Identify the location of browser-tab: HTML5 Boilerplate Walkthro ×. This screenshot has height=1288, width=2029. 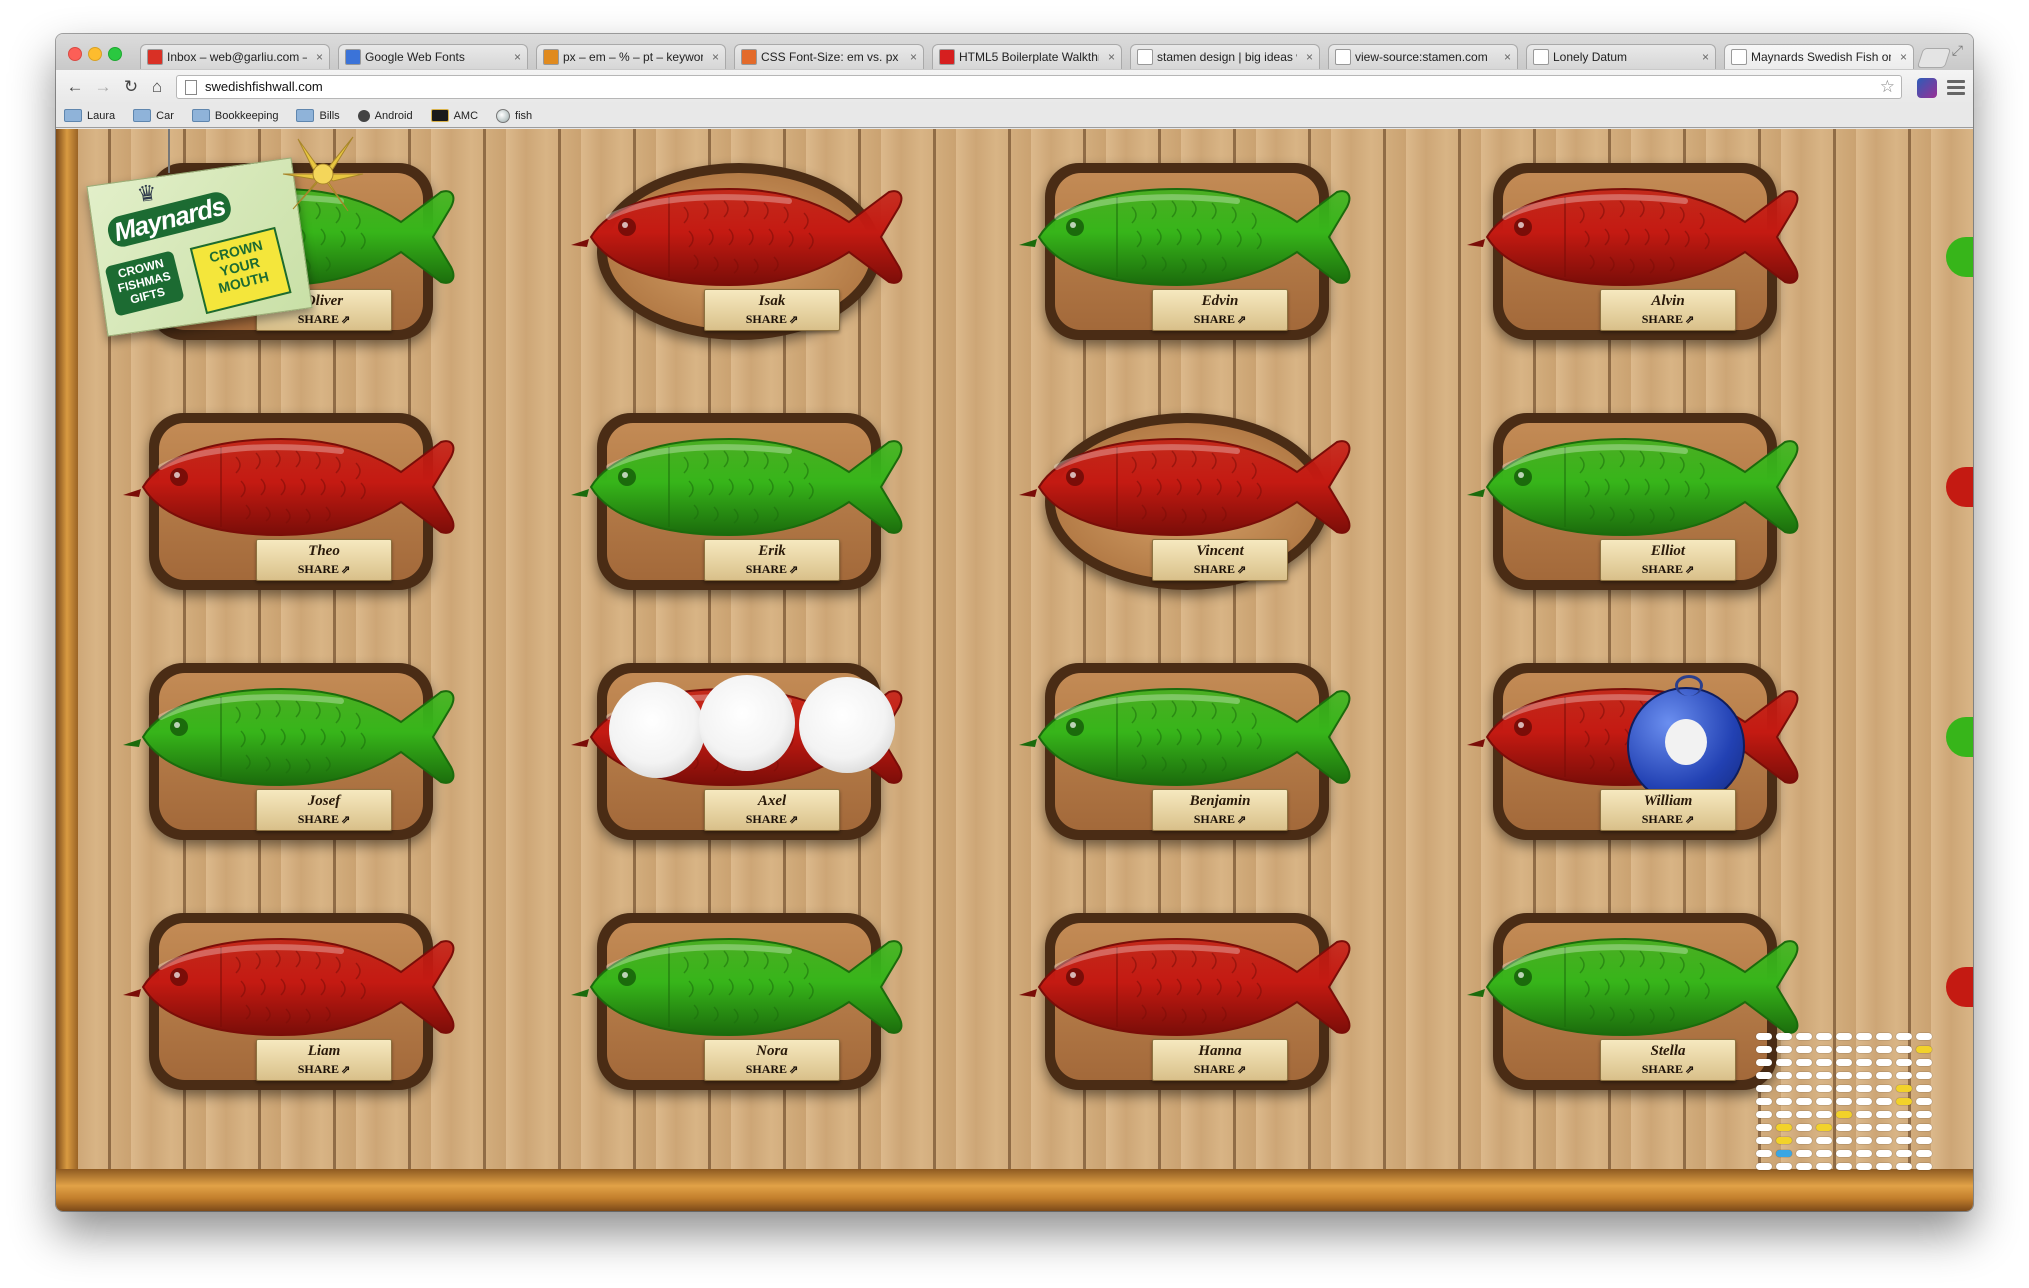
(1027, 56).